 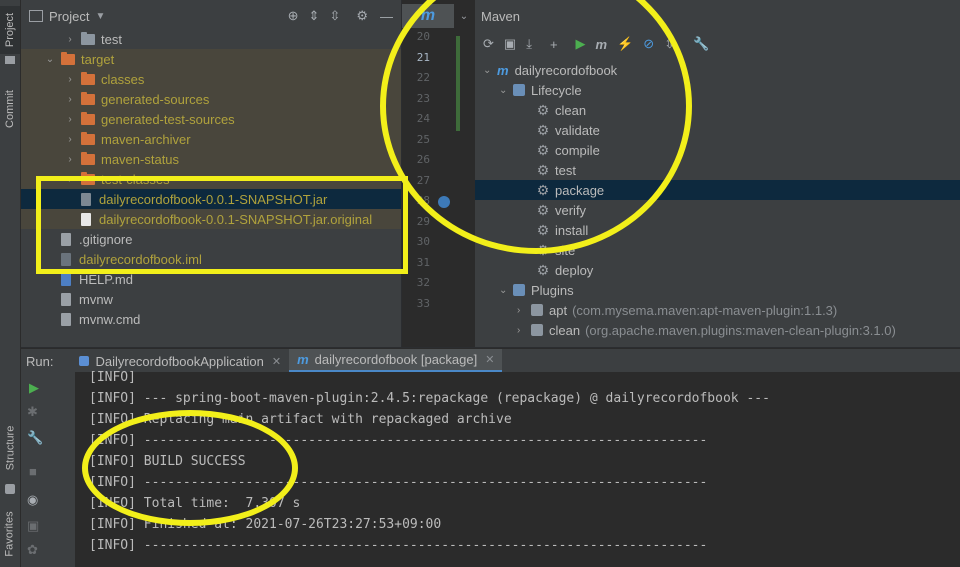 What do you see at coordinates (211, 99) in the screenshot?
I see `tree-item: › generated-sources` at bounding box center [211, 99].